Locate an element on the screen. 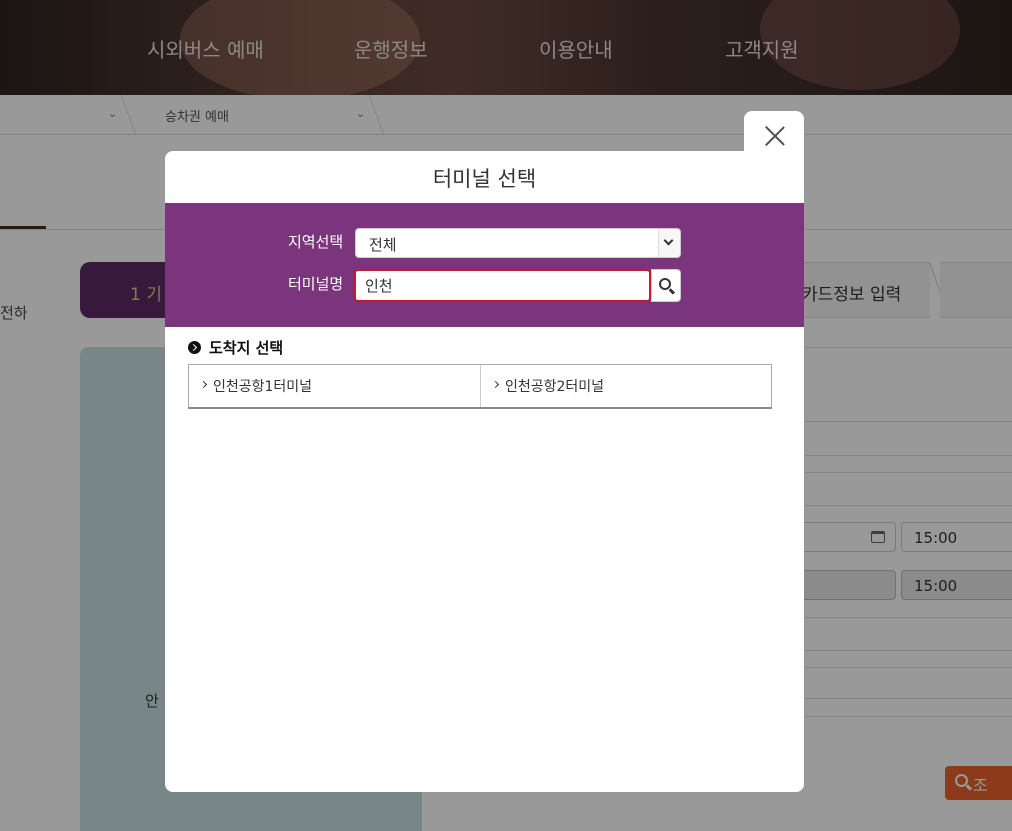 This screenshot has height=831, width=1012. region-label: 지역선택 is located at coordinates (316, 242).